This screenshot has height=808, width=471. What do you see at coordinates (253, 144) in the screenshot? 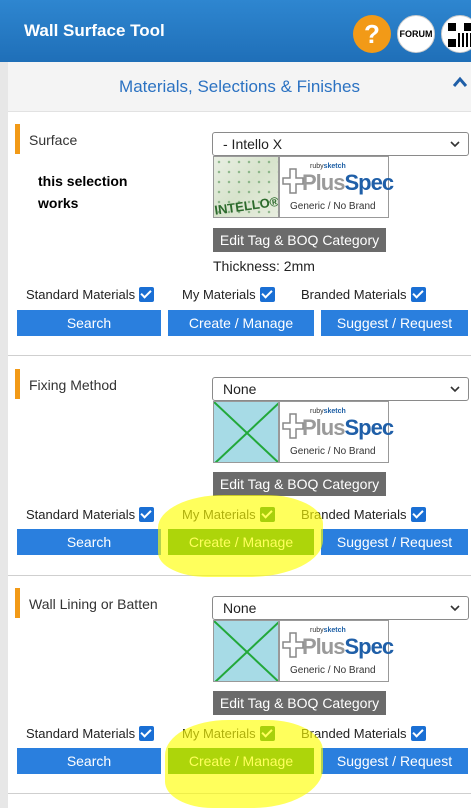
I see `select-value: - Intello X` at bounding box center [253, 144].